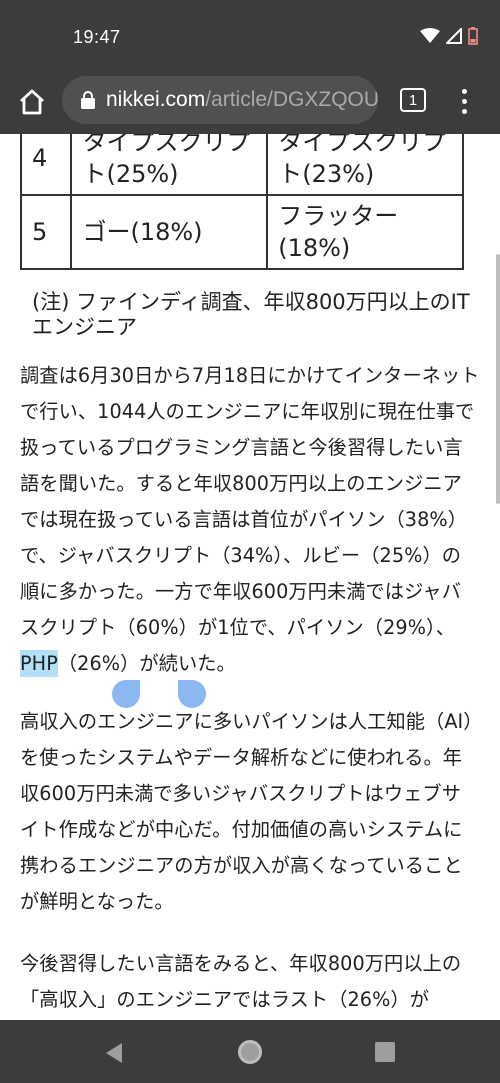  I want to click on overflow-menu-button, so click(464, 101).